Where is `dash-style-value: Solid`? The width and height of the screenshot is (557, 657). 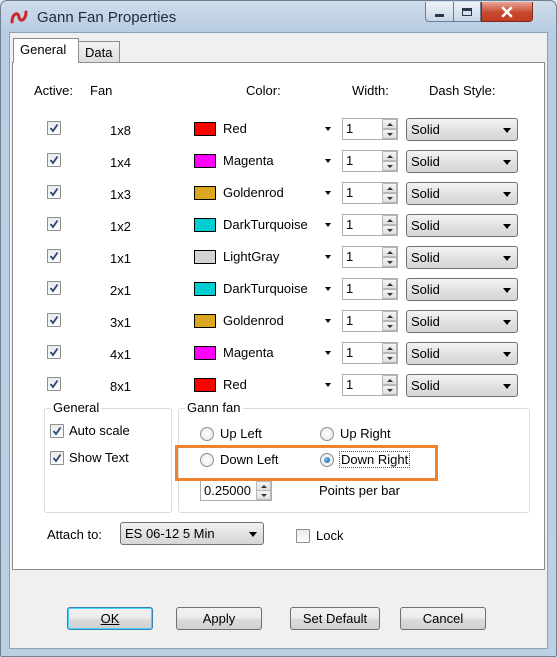 dash-style-value: Solid is located at coordinates (425, 321).